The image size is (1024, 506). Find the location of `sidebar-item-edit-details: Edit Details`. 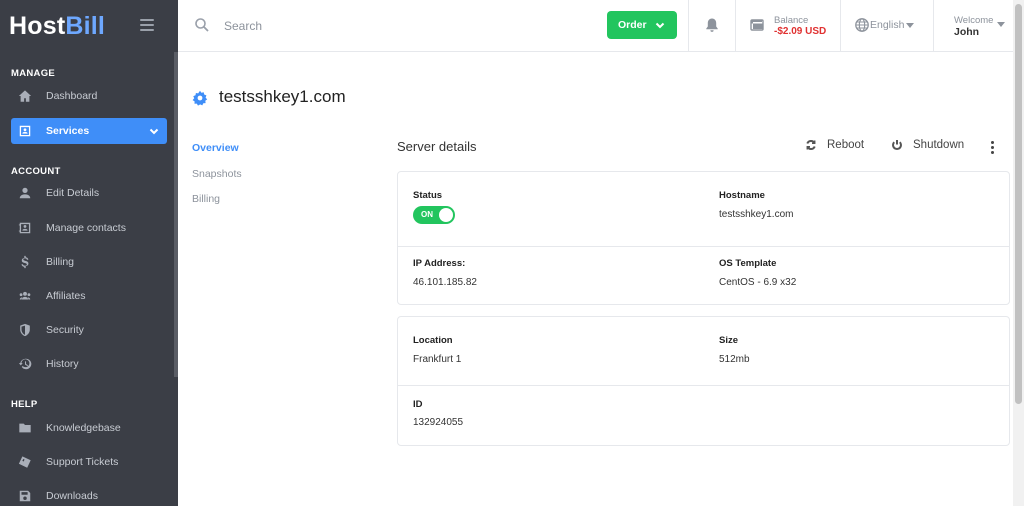

sidebar-item-edit-details: Edit Details is located at coordinates (89, 193).